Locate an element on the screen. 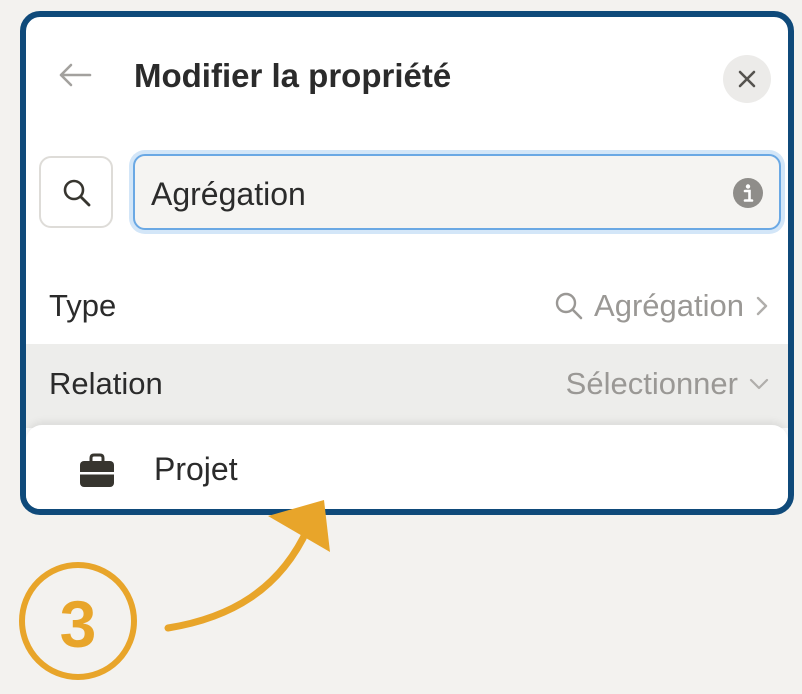 The image size is (802, 694). step-number: 3 is located at coordinates (78, 624).